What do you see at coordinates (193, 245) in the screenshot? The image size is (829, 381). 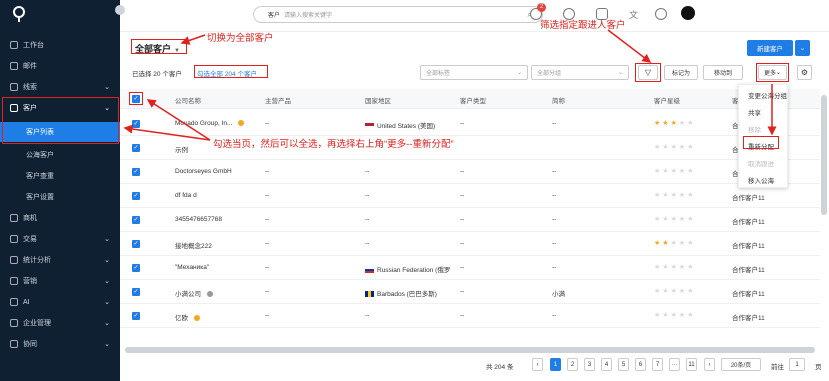 I see `company-name-link: 接地概念222` at bounding box center [193, 245].